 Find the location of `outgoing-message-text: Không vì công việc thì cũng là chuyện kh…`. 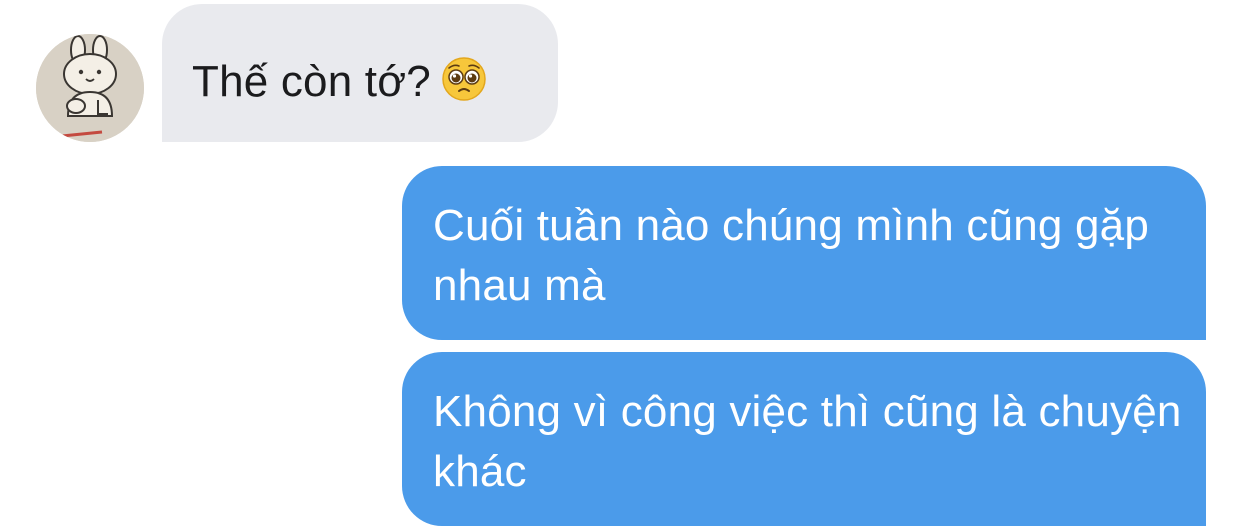

outgoing-message-text: Không vì công việc thì cũng là chuyện kh… is located at coordinates (807, 441).